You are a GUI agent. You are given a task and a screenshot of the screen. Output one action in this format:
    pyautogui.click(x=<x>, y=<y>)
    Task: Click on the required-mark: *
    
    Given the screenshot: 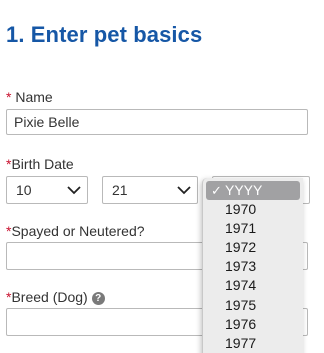 What is the action you would take?
    pyautogui.click(x=9, y=97)
    